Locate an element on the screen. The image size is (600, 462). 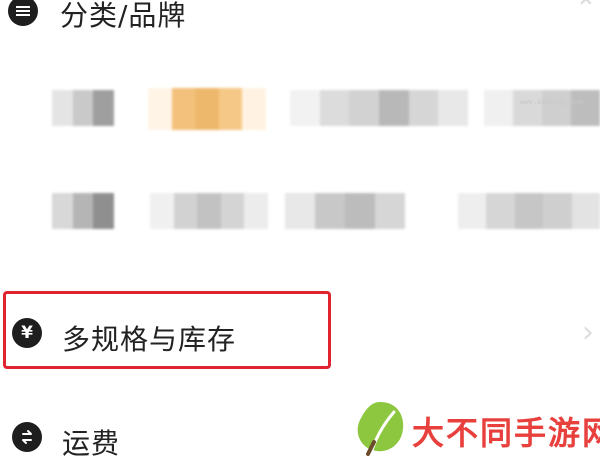
specs-inventory-label: 多规格与库存 is located at coordinates (149, 338).